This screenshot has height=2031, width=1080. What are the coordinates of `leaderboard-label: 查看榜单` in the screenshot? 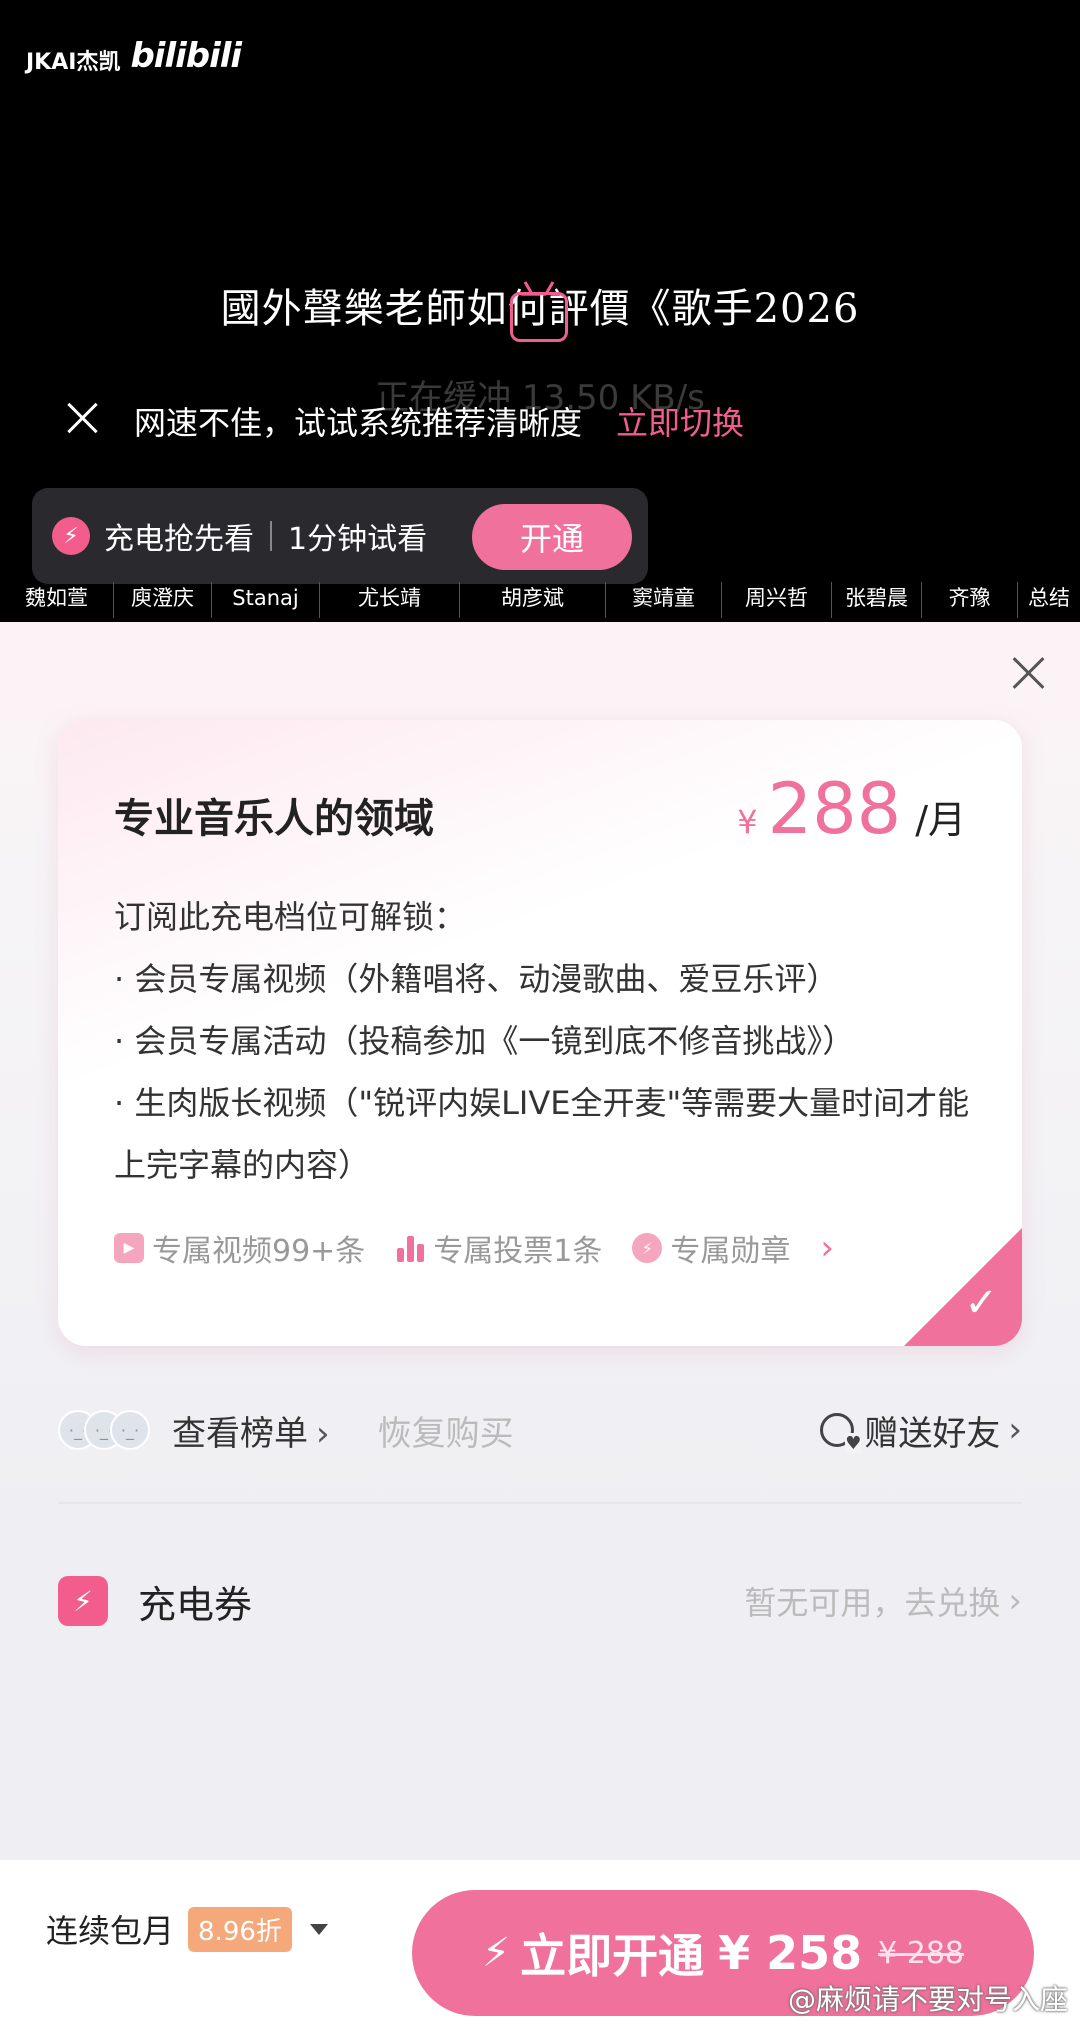 It's located at (240, 1433).